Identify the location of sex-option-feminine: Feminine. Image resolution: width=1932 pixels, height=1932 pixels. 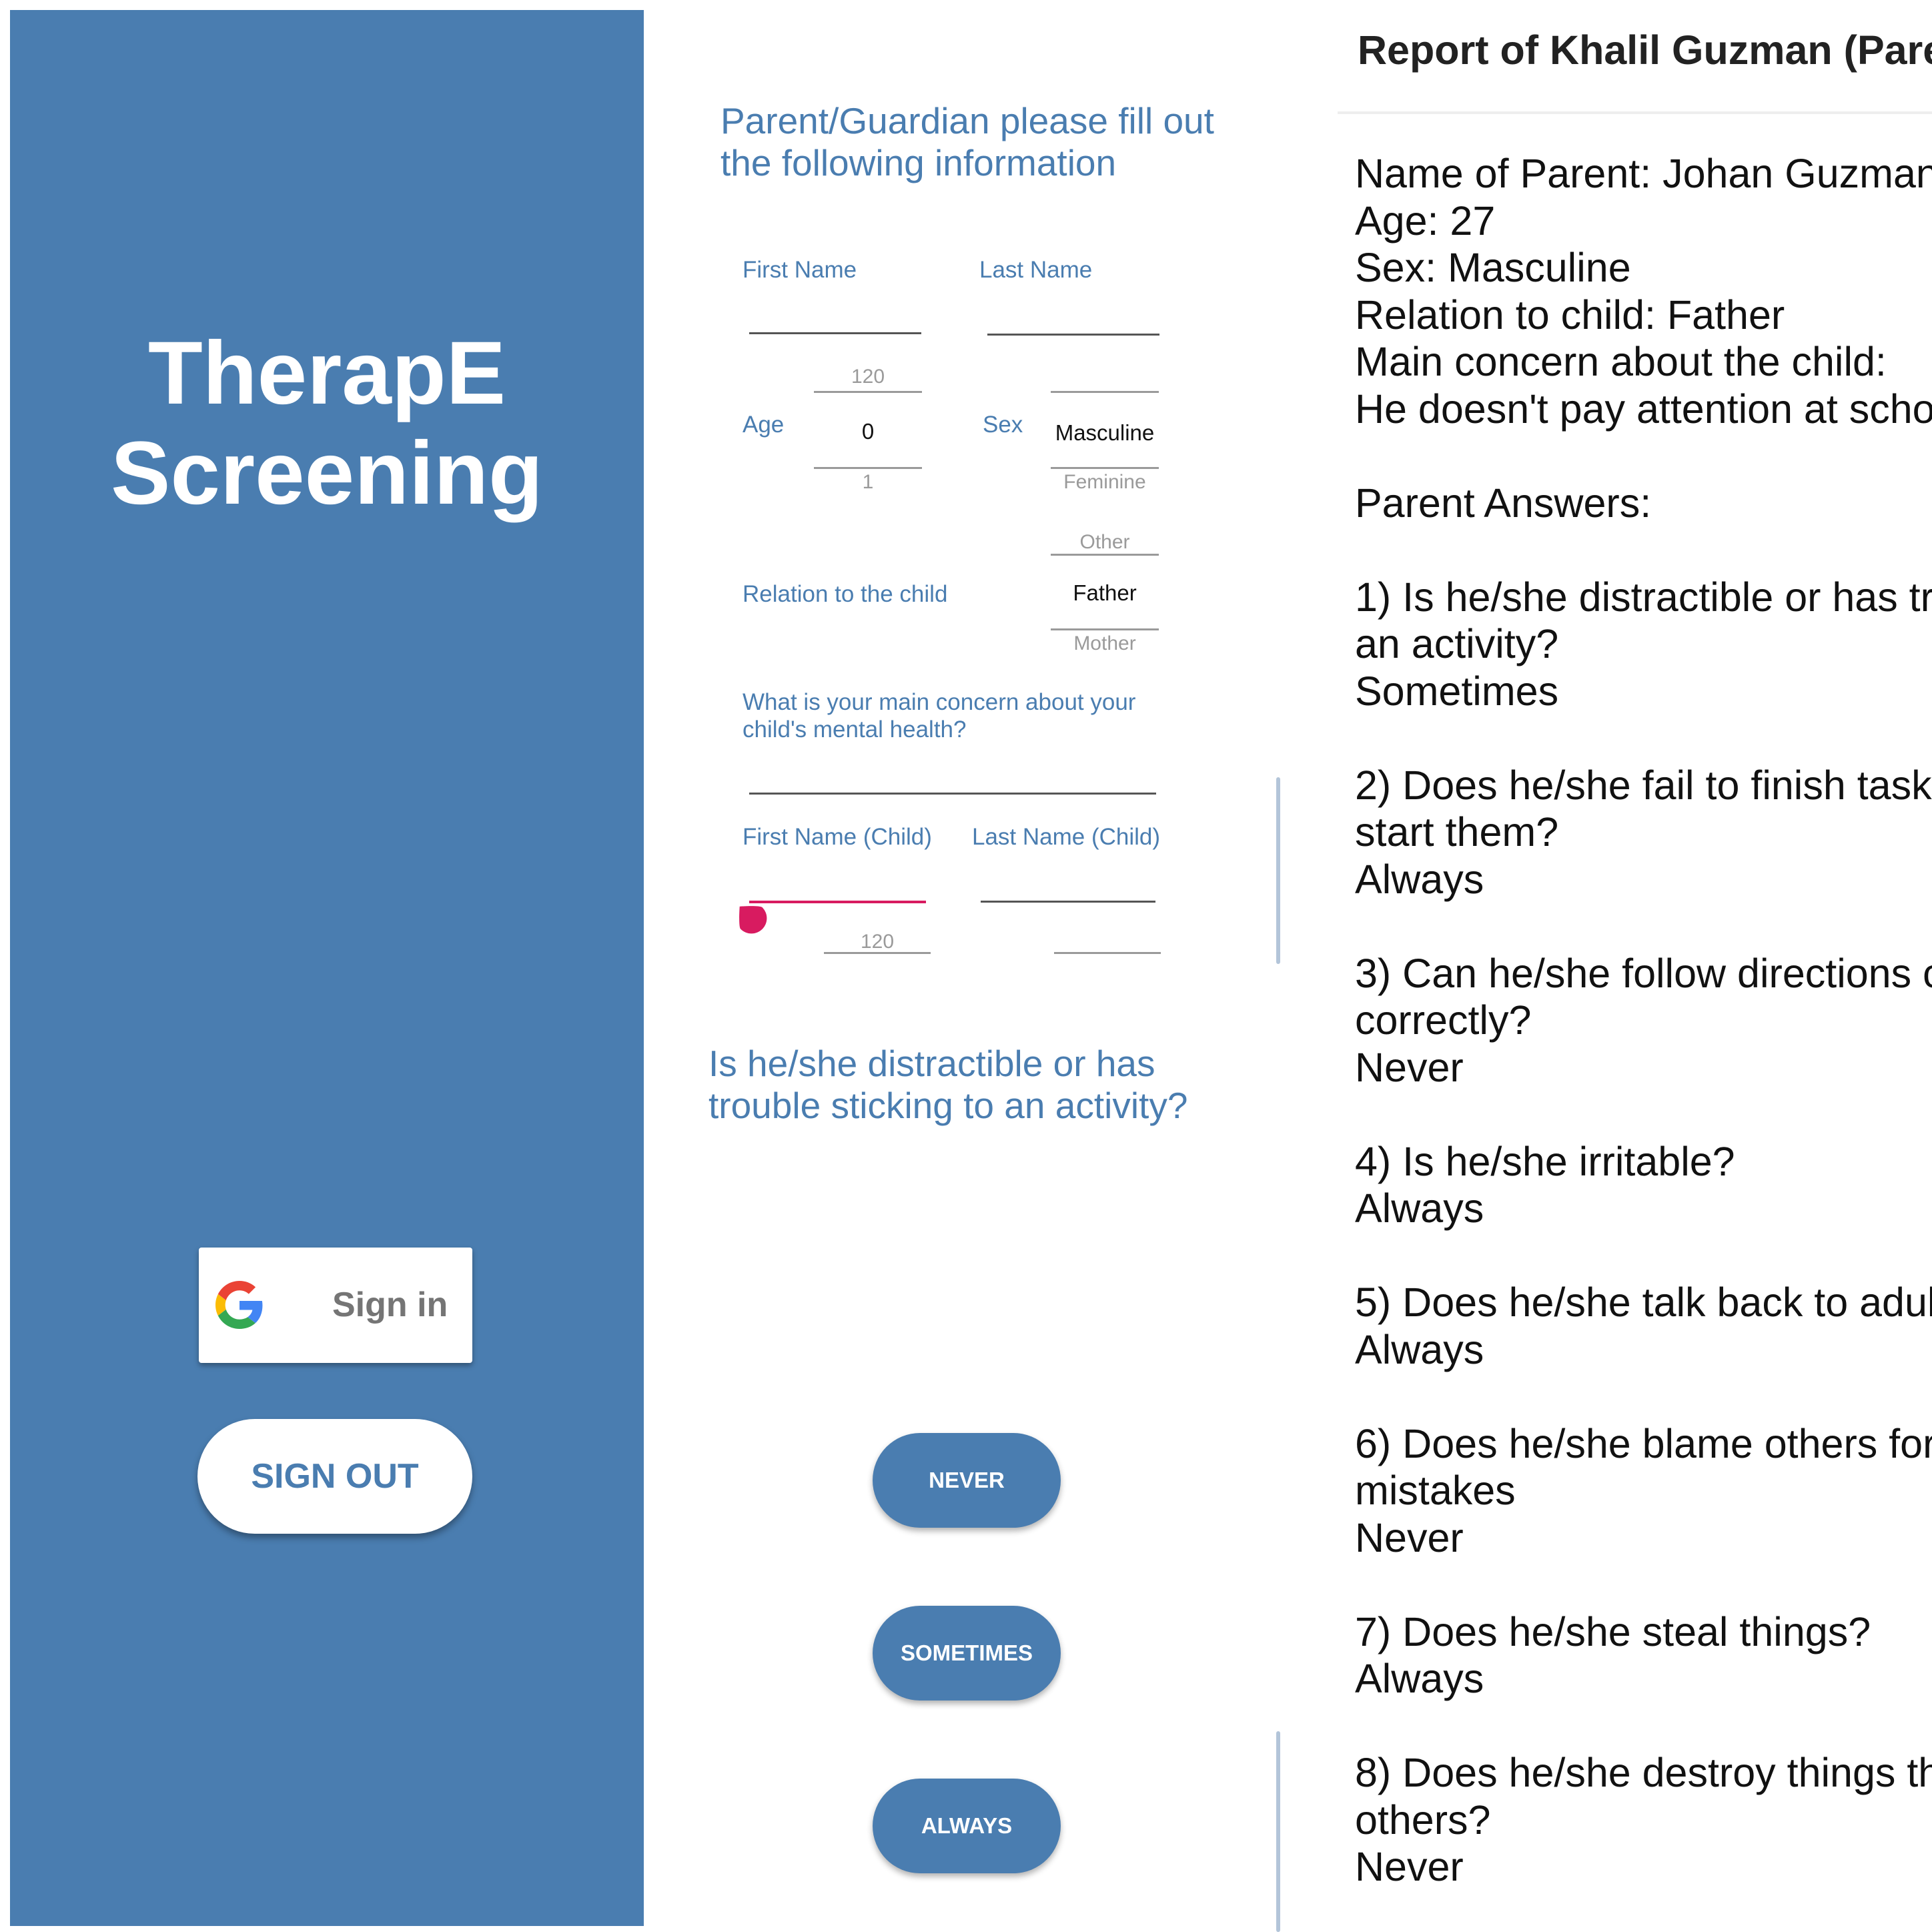
(1104, 482).